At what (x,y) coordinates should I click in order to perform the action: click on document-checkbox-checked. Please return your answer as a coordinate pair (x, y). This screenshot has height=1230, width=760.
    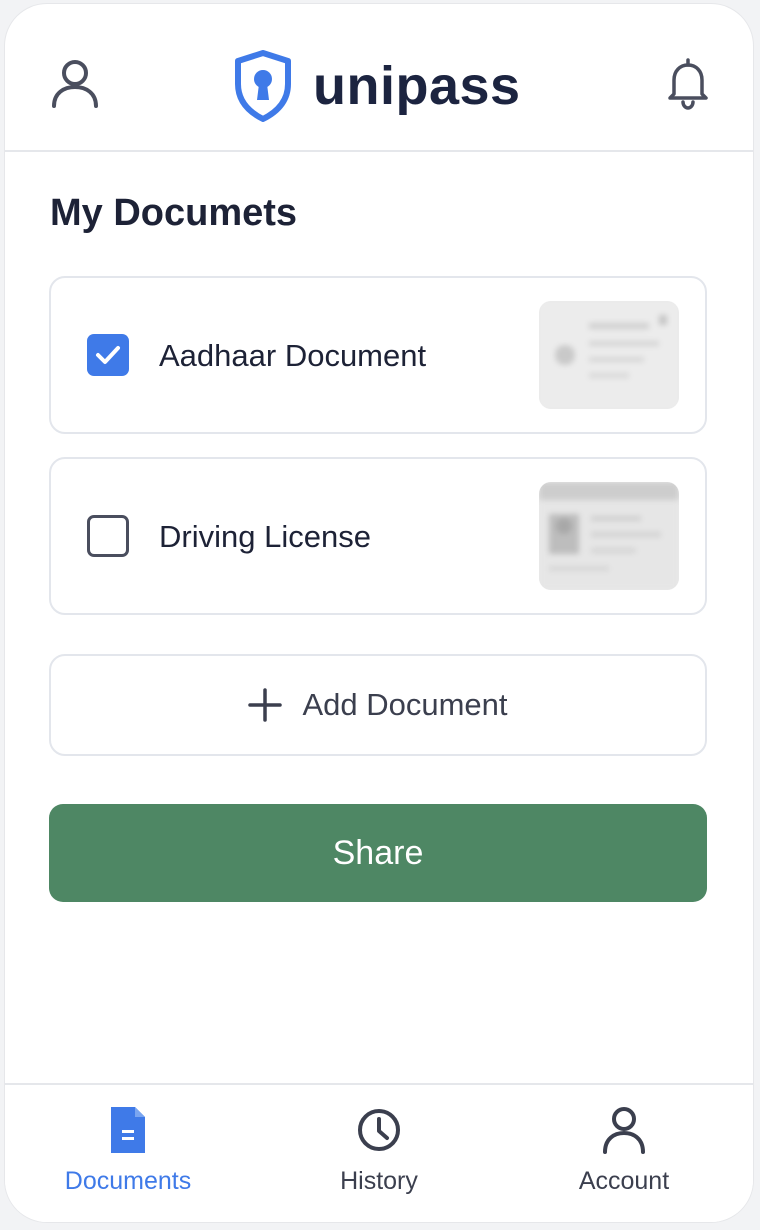
    Looking at the image, I should click on (108, 355).